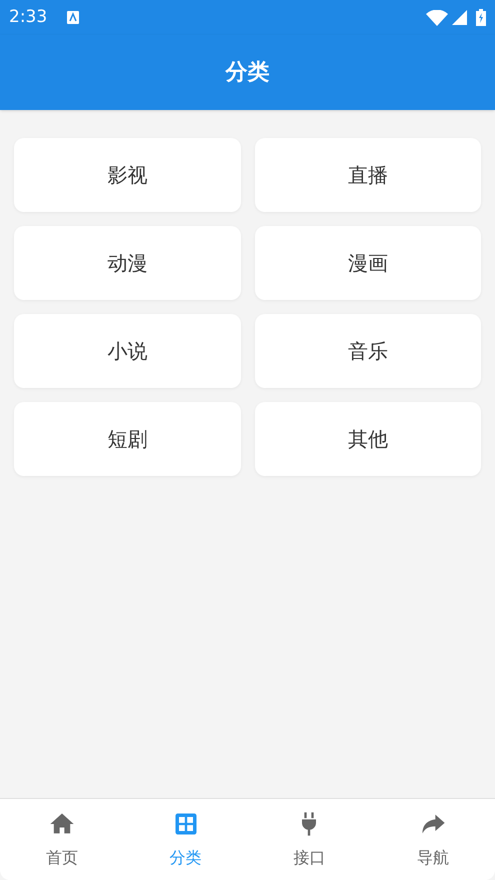 The width and height of the screenshot is (495, 880). What do you see at coordinates (73, 17) in the screenshot?
I see `keyboard-icon` at bounding box center [73, 17].